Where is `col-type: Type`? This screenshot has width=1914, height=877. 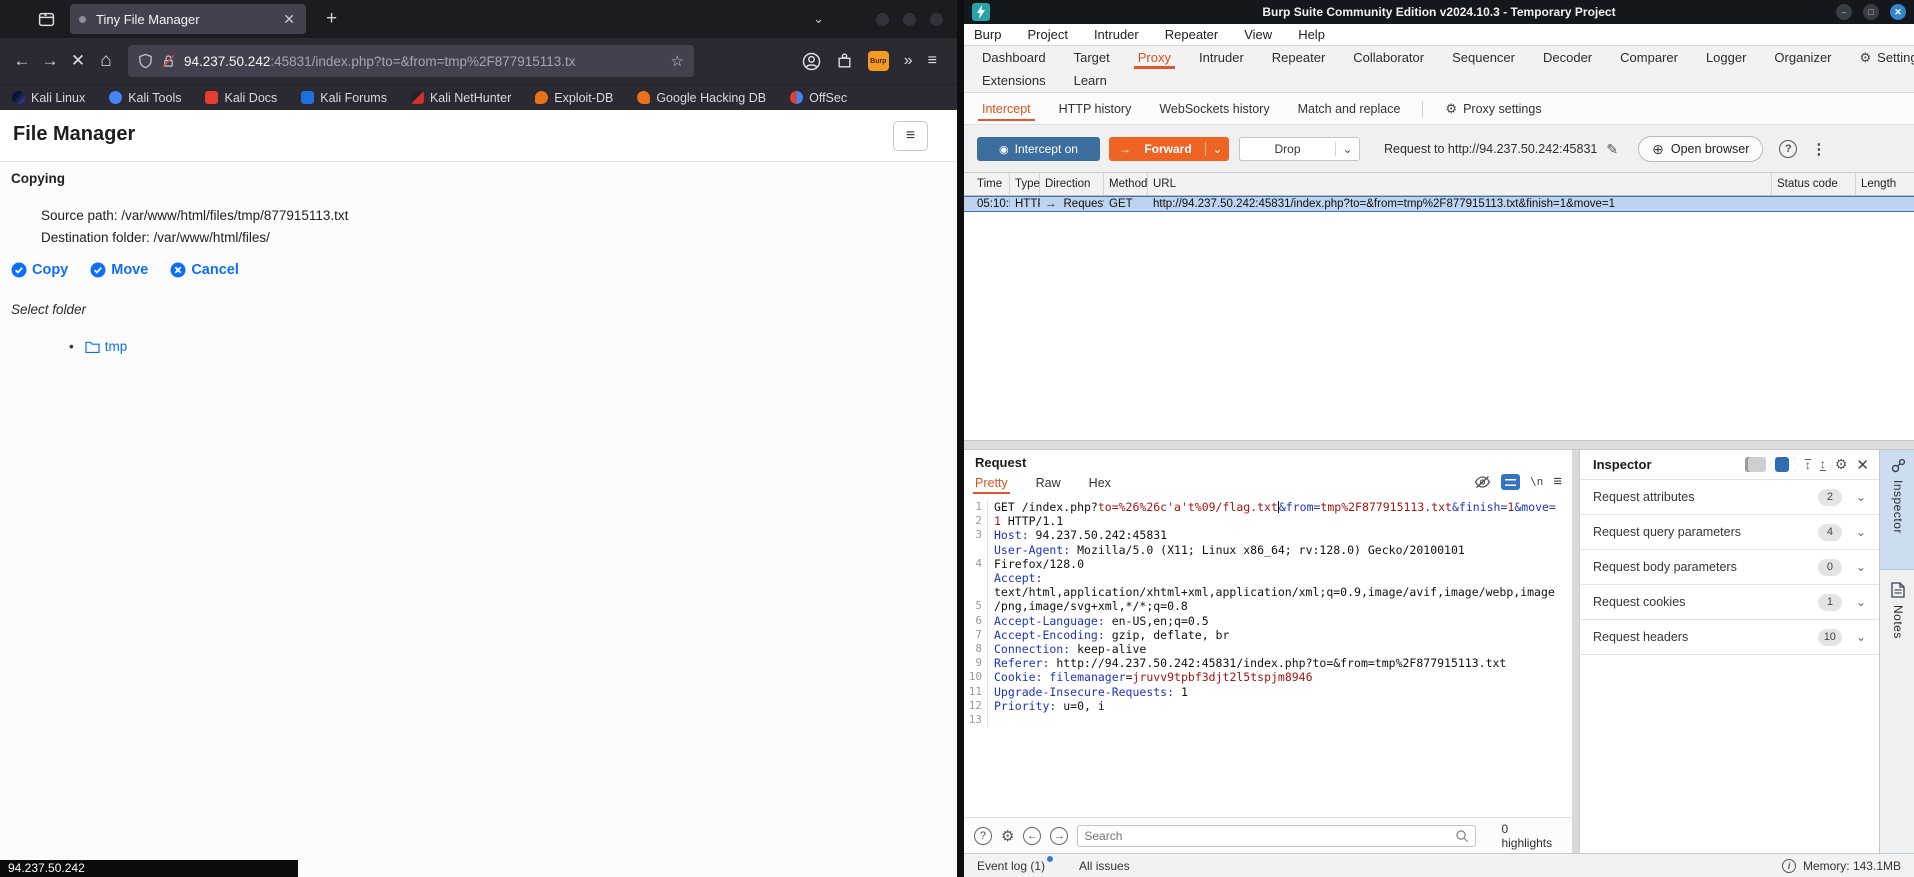 col-type: Type is located at coordinates (1025, 184).